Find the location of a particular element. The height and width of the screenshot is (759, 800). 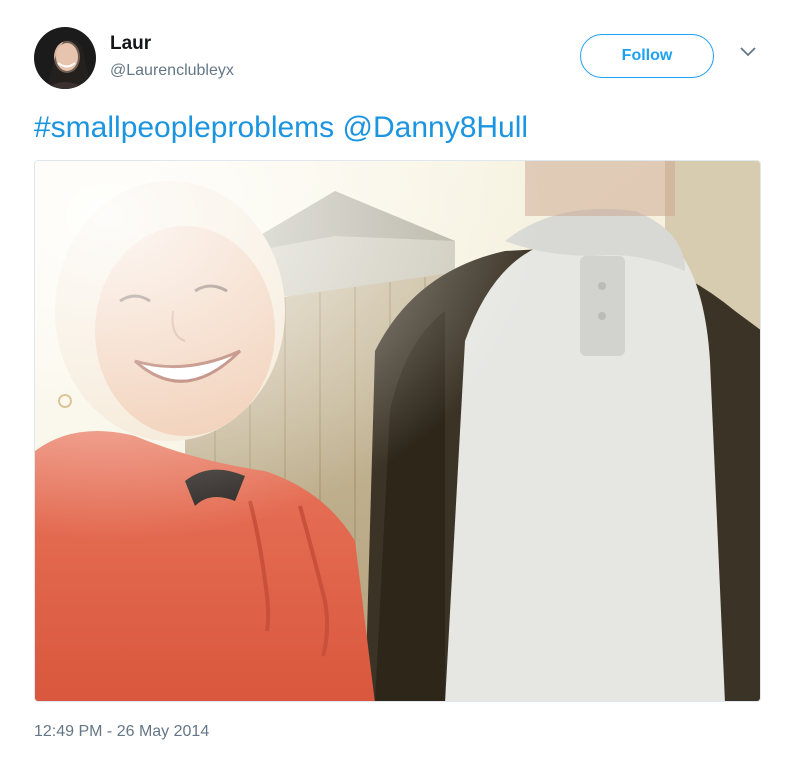

avatar is located at coordinates (65, 58).